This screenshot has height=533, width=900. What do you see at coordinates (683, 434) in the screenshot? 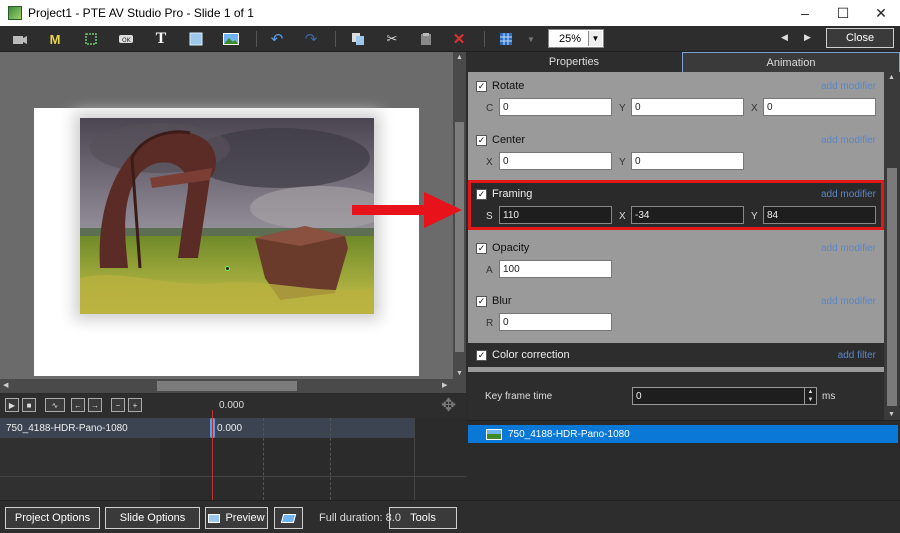
I see `object-list-item: 750_4188-HDR-Pano-1080` at bounding box center [683, 434].